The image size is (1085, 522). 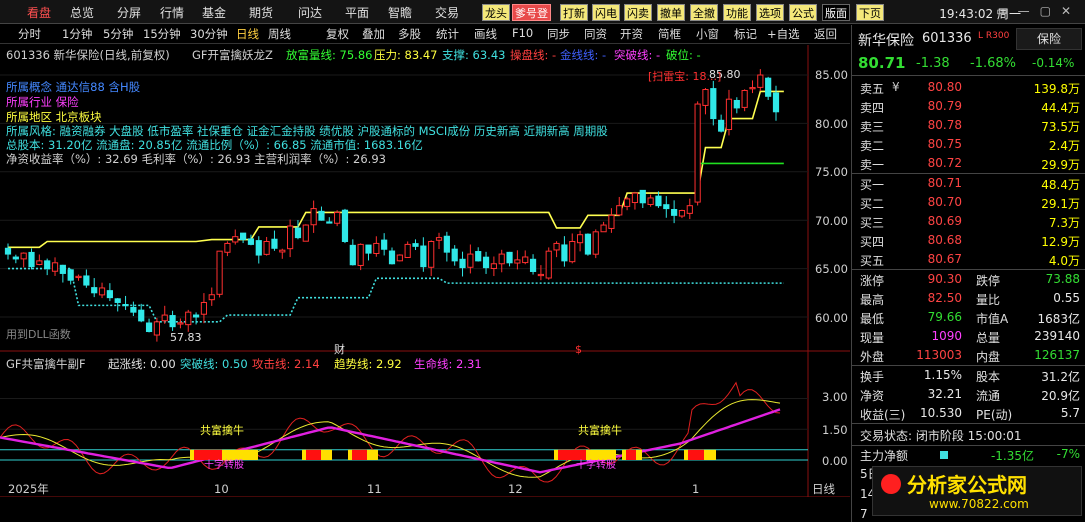 What do you see at coordinates (937, 106) in the screenshot?
I see `ask-price: 80.79` at bounding box center [937, 106].